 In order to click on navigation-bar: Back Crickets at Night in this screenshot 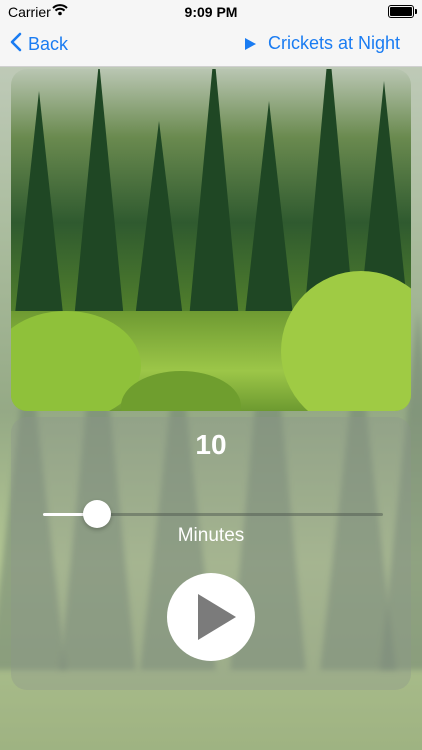, I will do `click(211, 45)`.